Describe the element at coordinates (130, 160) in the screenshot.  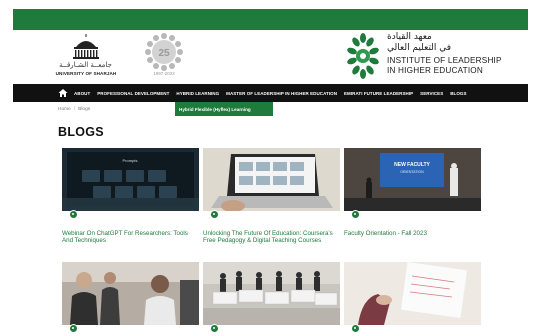
I see `screen-prompts-text: Prompts` at that location.